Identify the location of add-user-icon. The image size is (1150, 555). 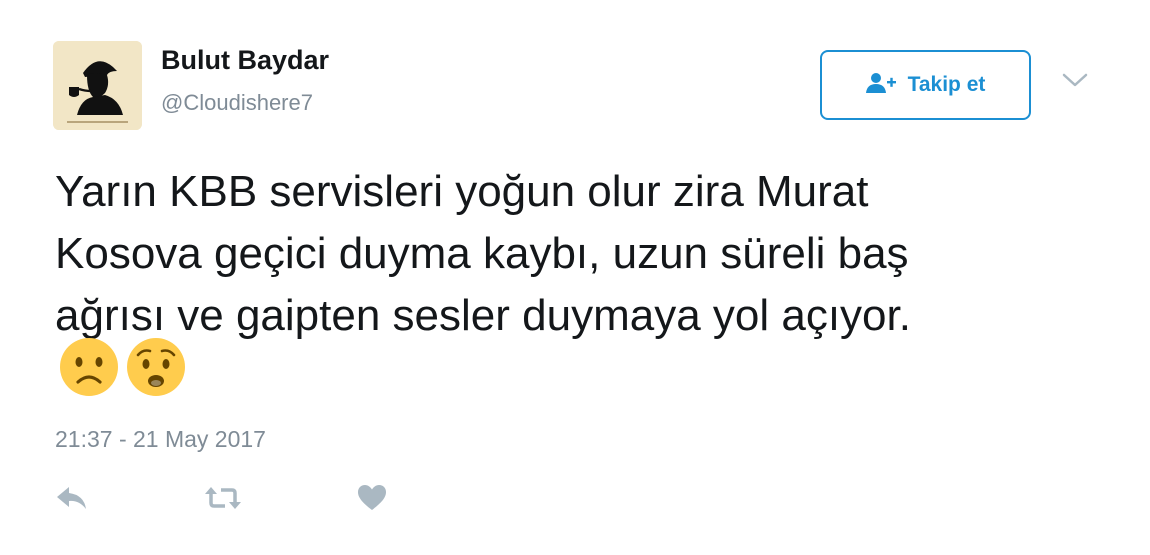
(880, 85).